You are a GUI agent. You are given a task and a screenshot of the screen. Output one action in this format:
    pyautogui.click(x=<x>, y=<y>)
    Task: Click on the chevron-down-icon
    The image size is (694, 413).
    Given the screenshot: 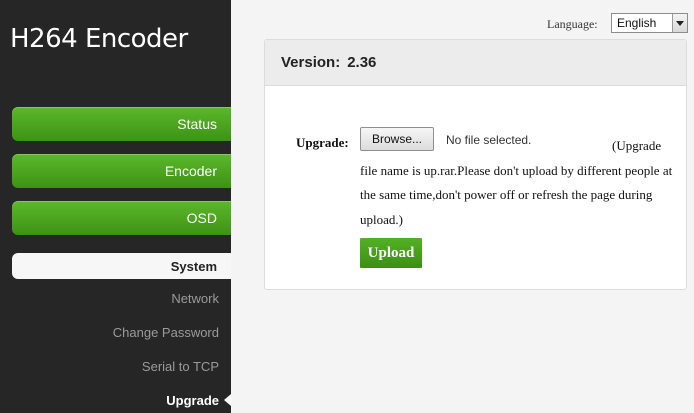 What is the action you would take?
    pyautogui.click(x=679, y=23)
    